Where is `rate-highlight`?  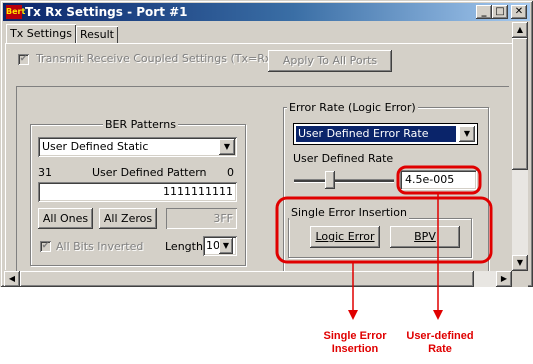 rate-highlight is located at coordinates (439, 180).